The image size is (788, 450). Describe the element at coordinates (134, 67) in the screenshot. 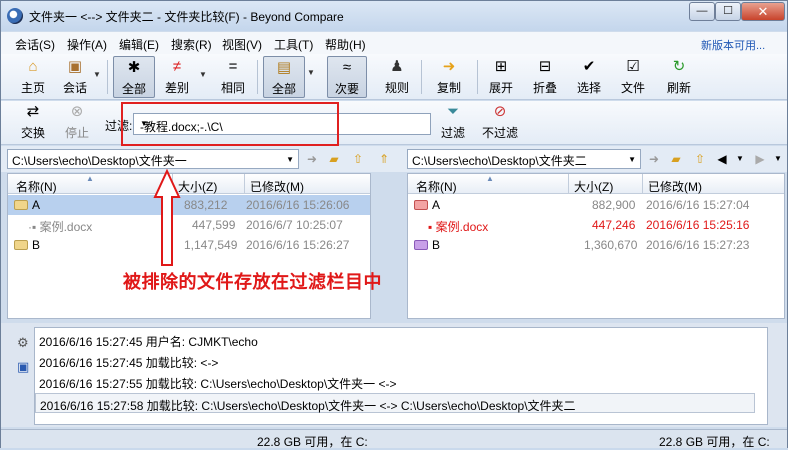

I see `asterisk-icon: ✱` at that location.